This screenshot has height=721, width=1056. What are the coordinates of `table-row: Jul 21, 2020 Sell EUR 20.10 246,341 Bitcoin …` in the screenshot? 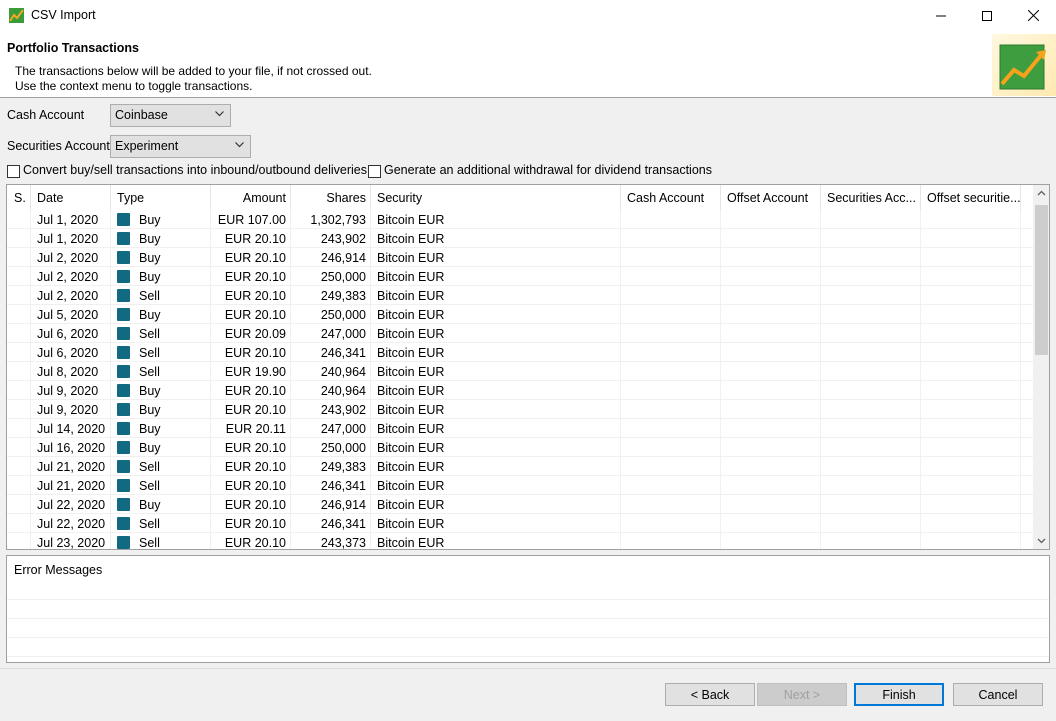 It's located at (520, 485).